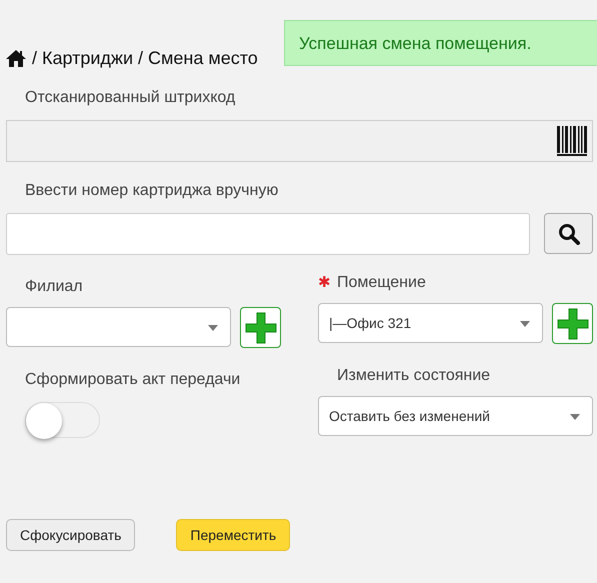  Describe the element at coordinates (381, 283) in the screenshot. I see `field-label: Помещение` at that location.